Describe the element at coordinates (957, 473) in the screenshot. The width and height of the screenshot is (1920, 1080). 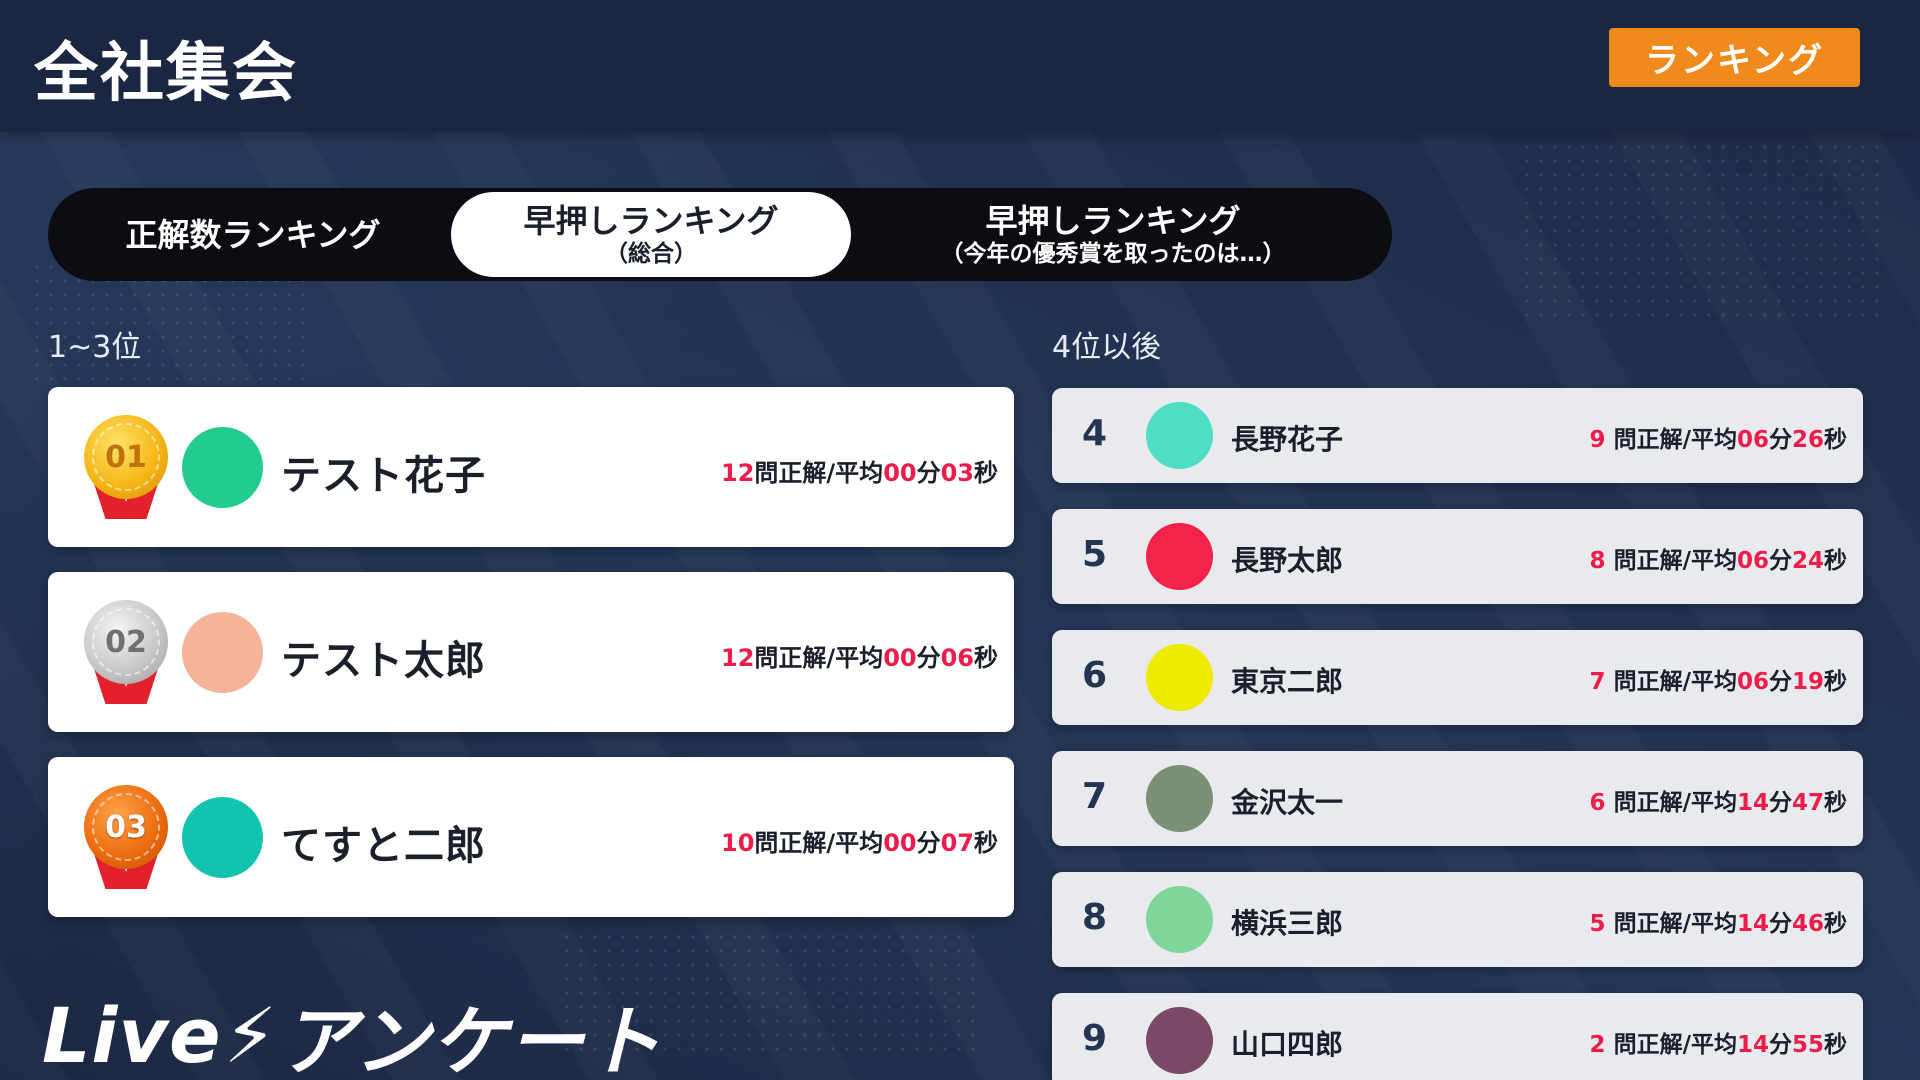
I see `avg-seconds: 03` at that location.